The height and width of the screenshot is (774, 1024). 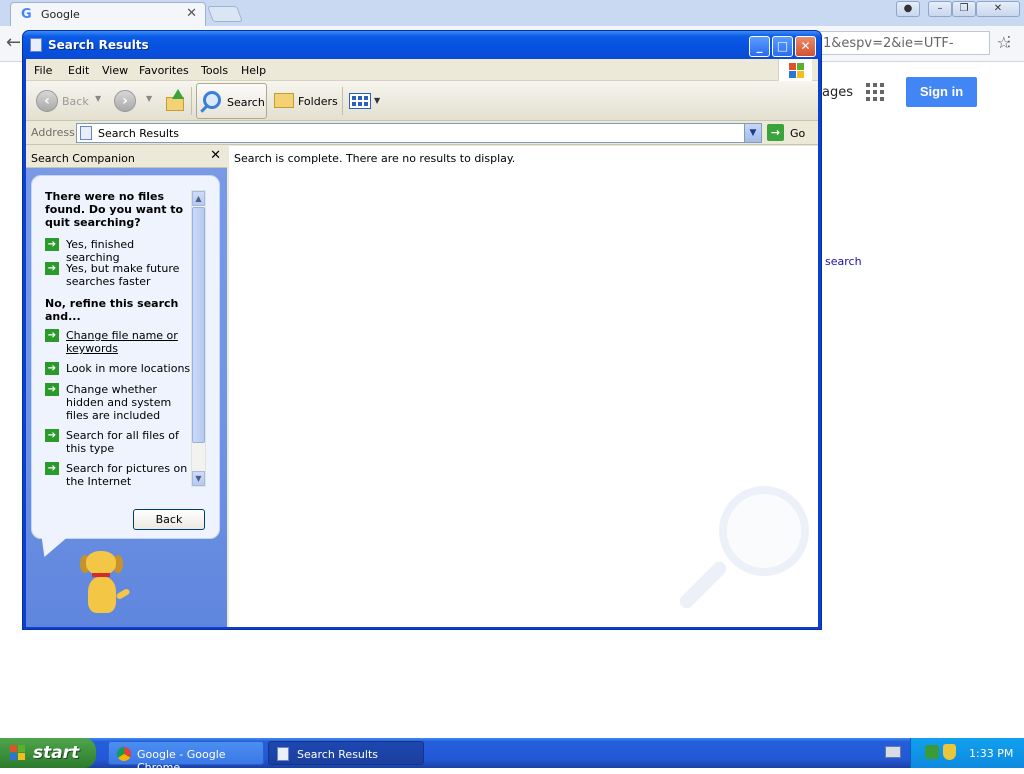 I want to click on search-button: Search, so click(x=231, y=101).